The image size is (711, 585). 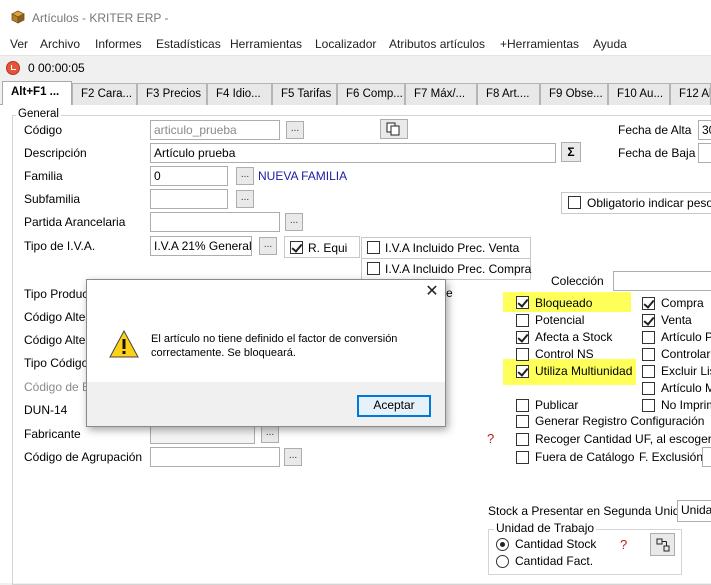 What do you see at coordinates (584, 371) in the screenshot?
I see `multiunidad-label: Utiliza Multiunidad` at bounding box center [584, 371].